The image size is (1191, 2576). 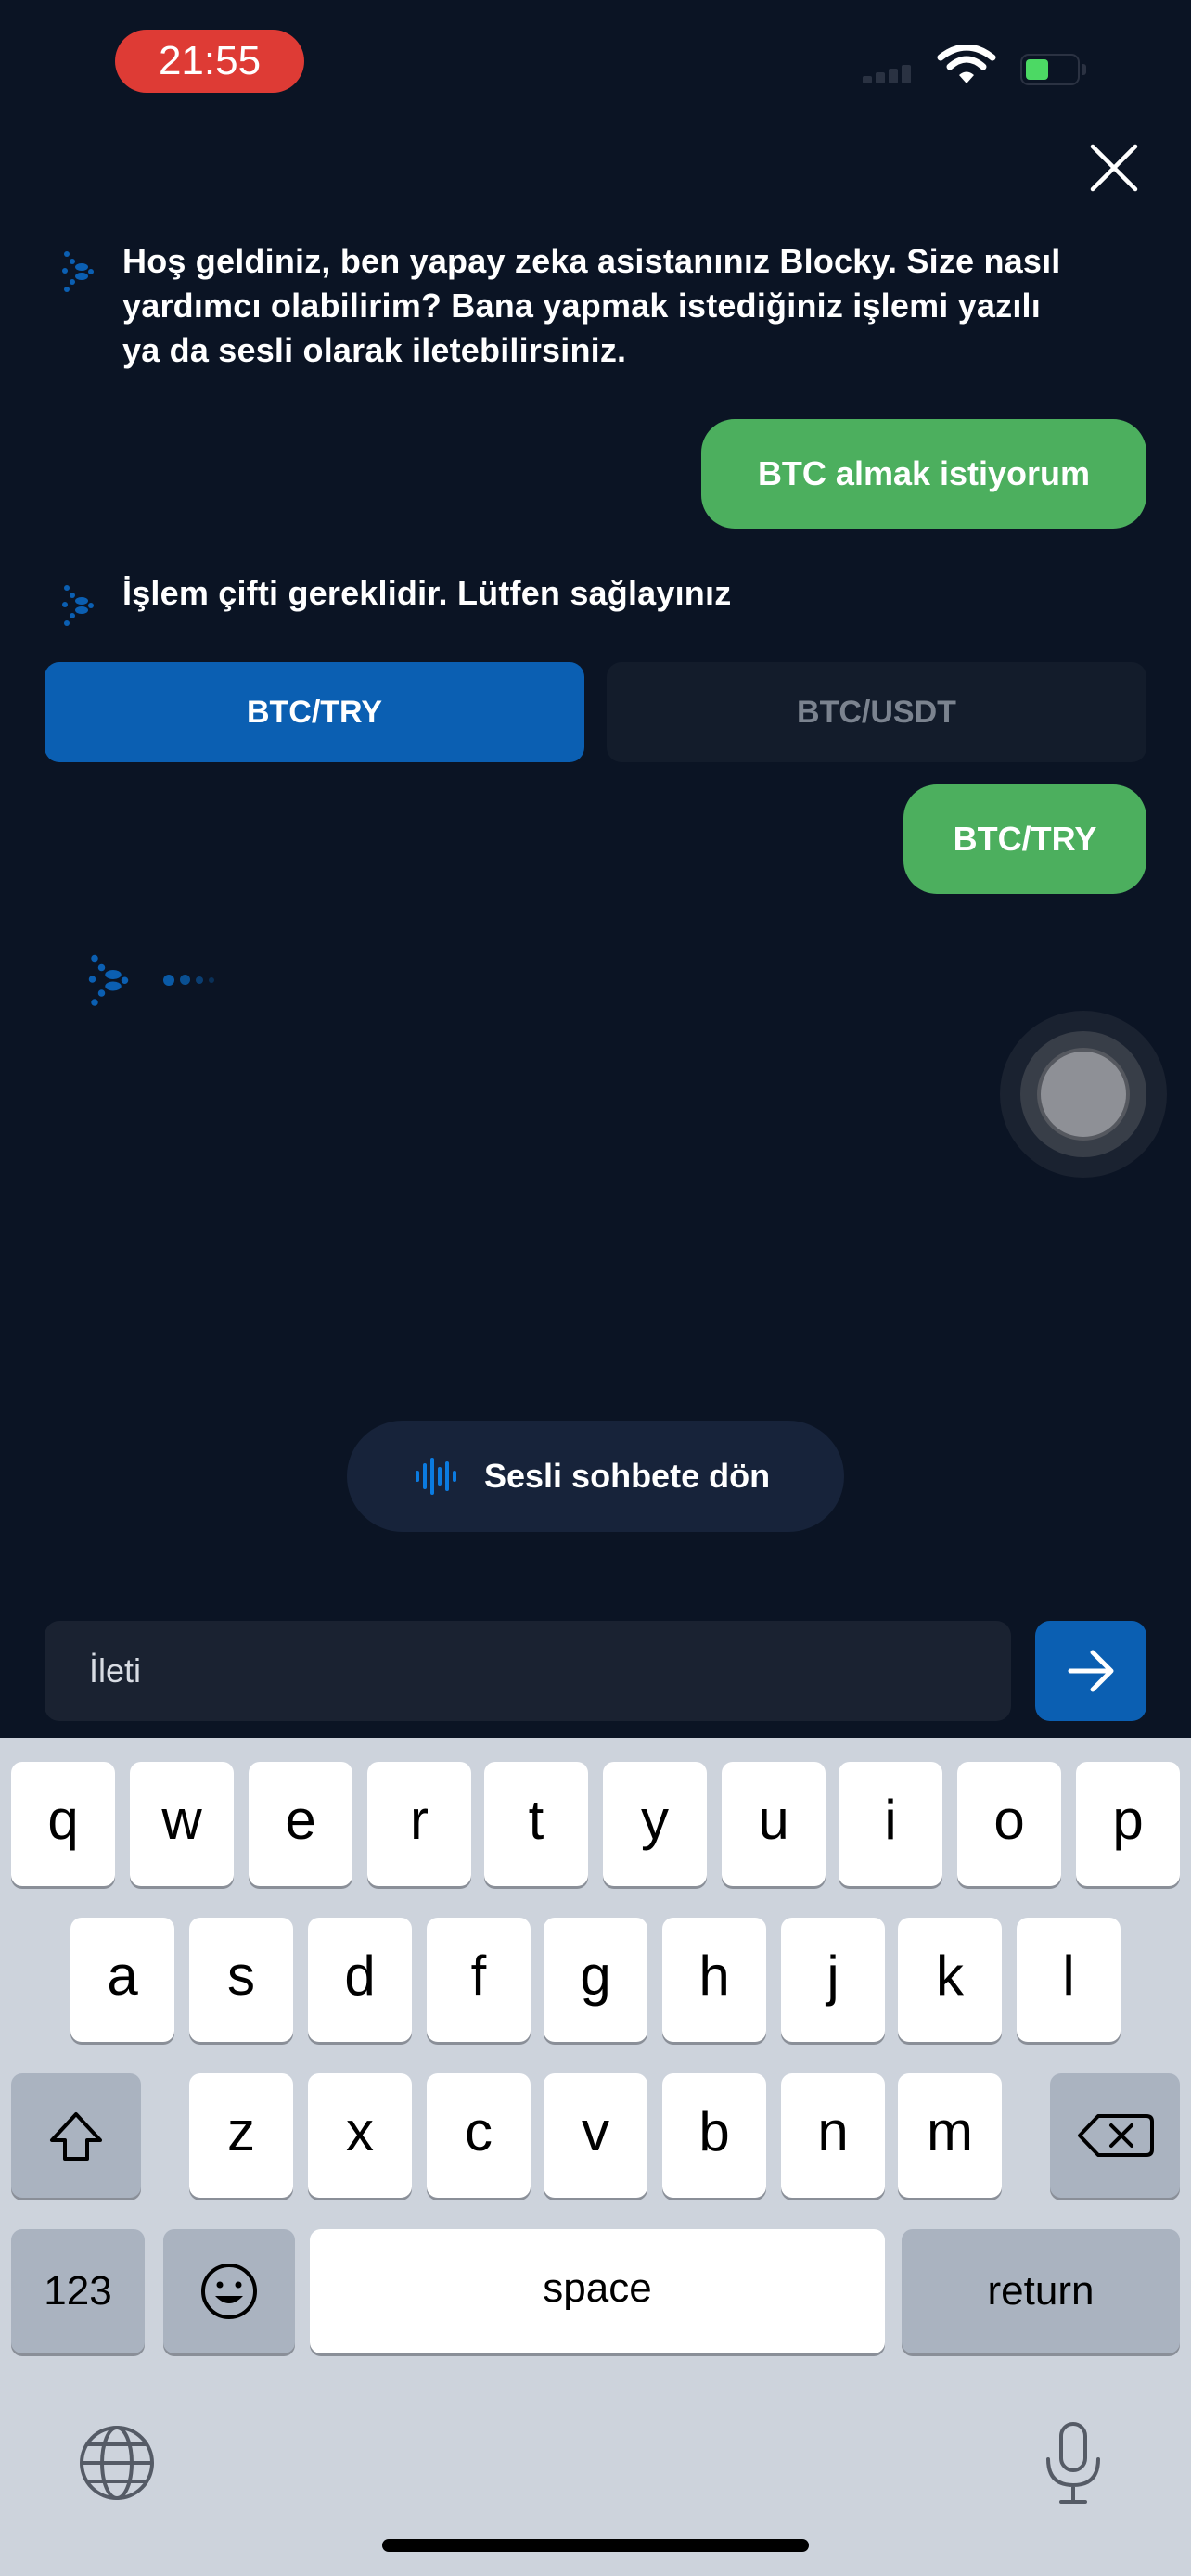 I want to click on key-x: x, so click(x=360, y=2136).